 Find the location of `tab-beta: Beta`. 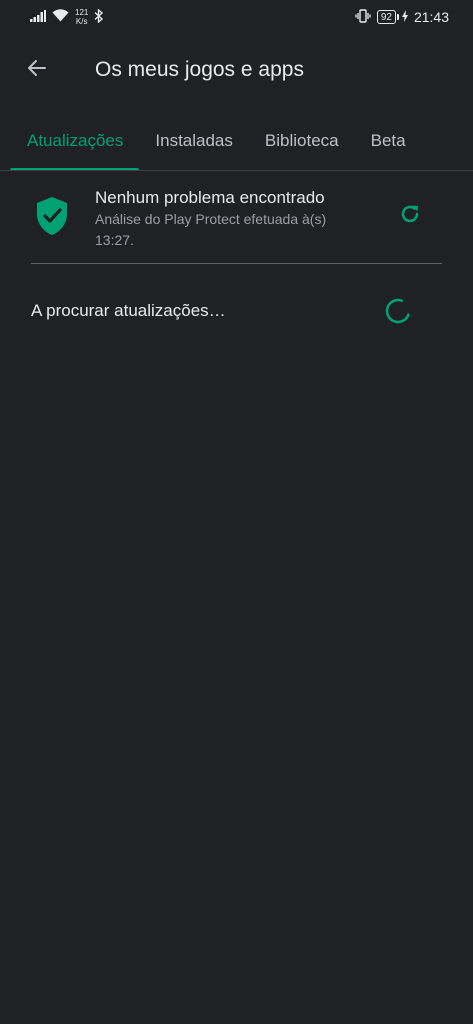

tab-beta: Beta is located at coordinates (388, 141).